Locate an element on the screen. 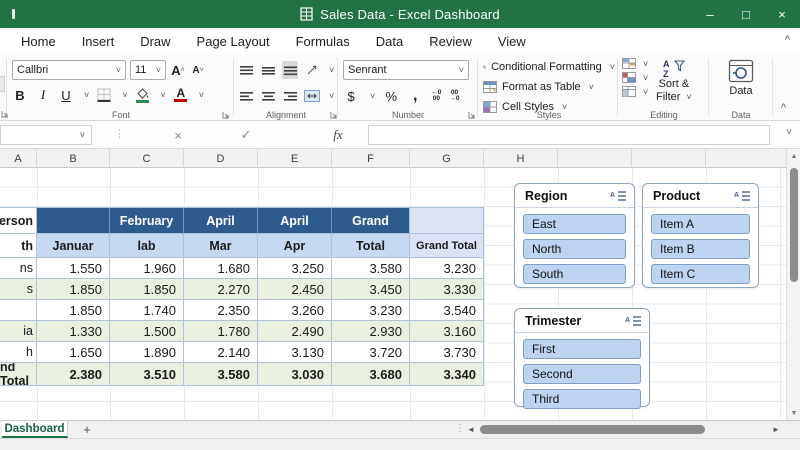 This screenshot has height=450, width=800. table-cell: 1.960 is located at coordinates (147, 268).